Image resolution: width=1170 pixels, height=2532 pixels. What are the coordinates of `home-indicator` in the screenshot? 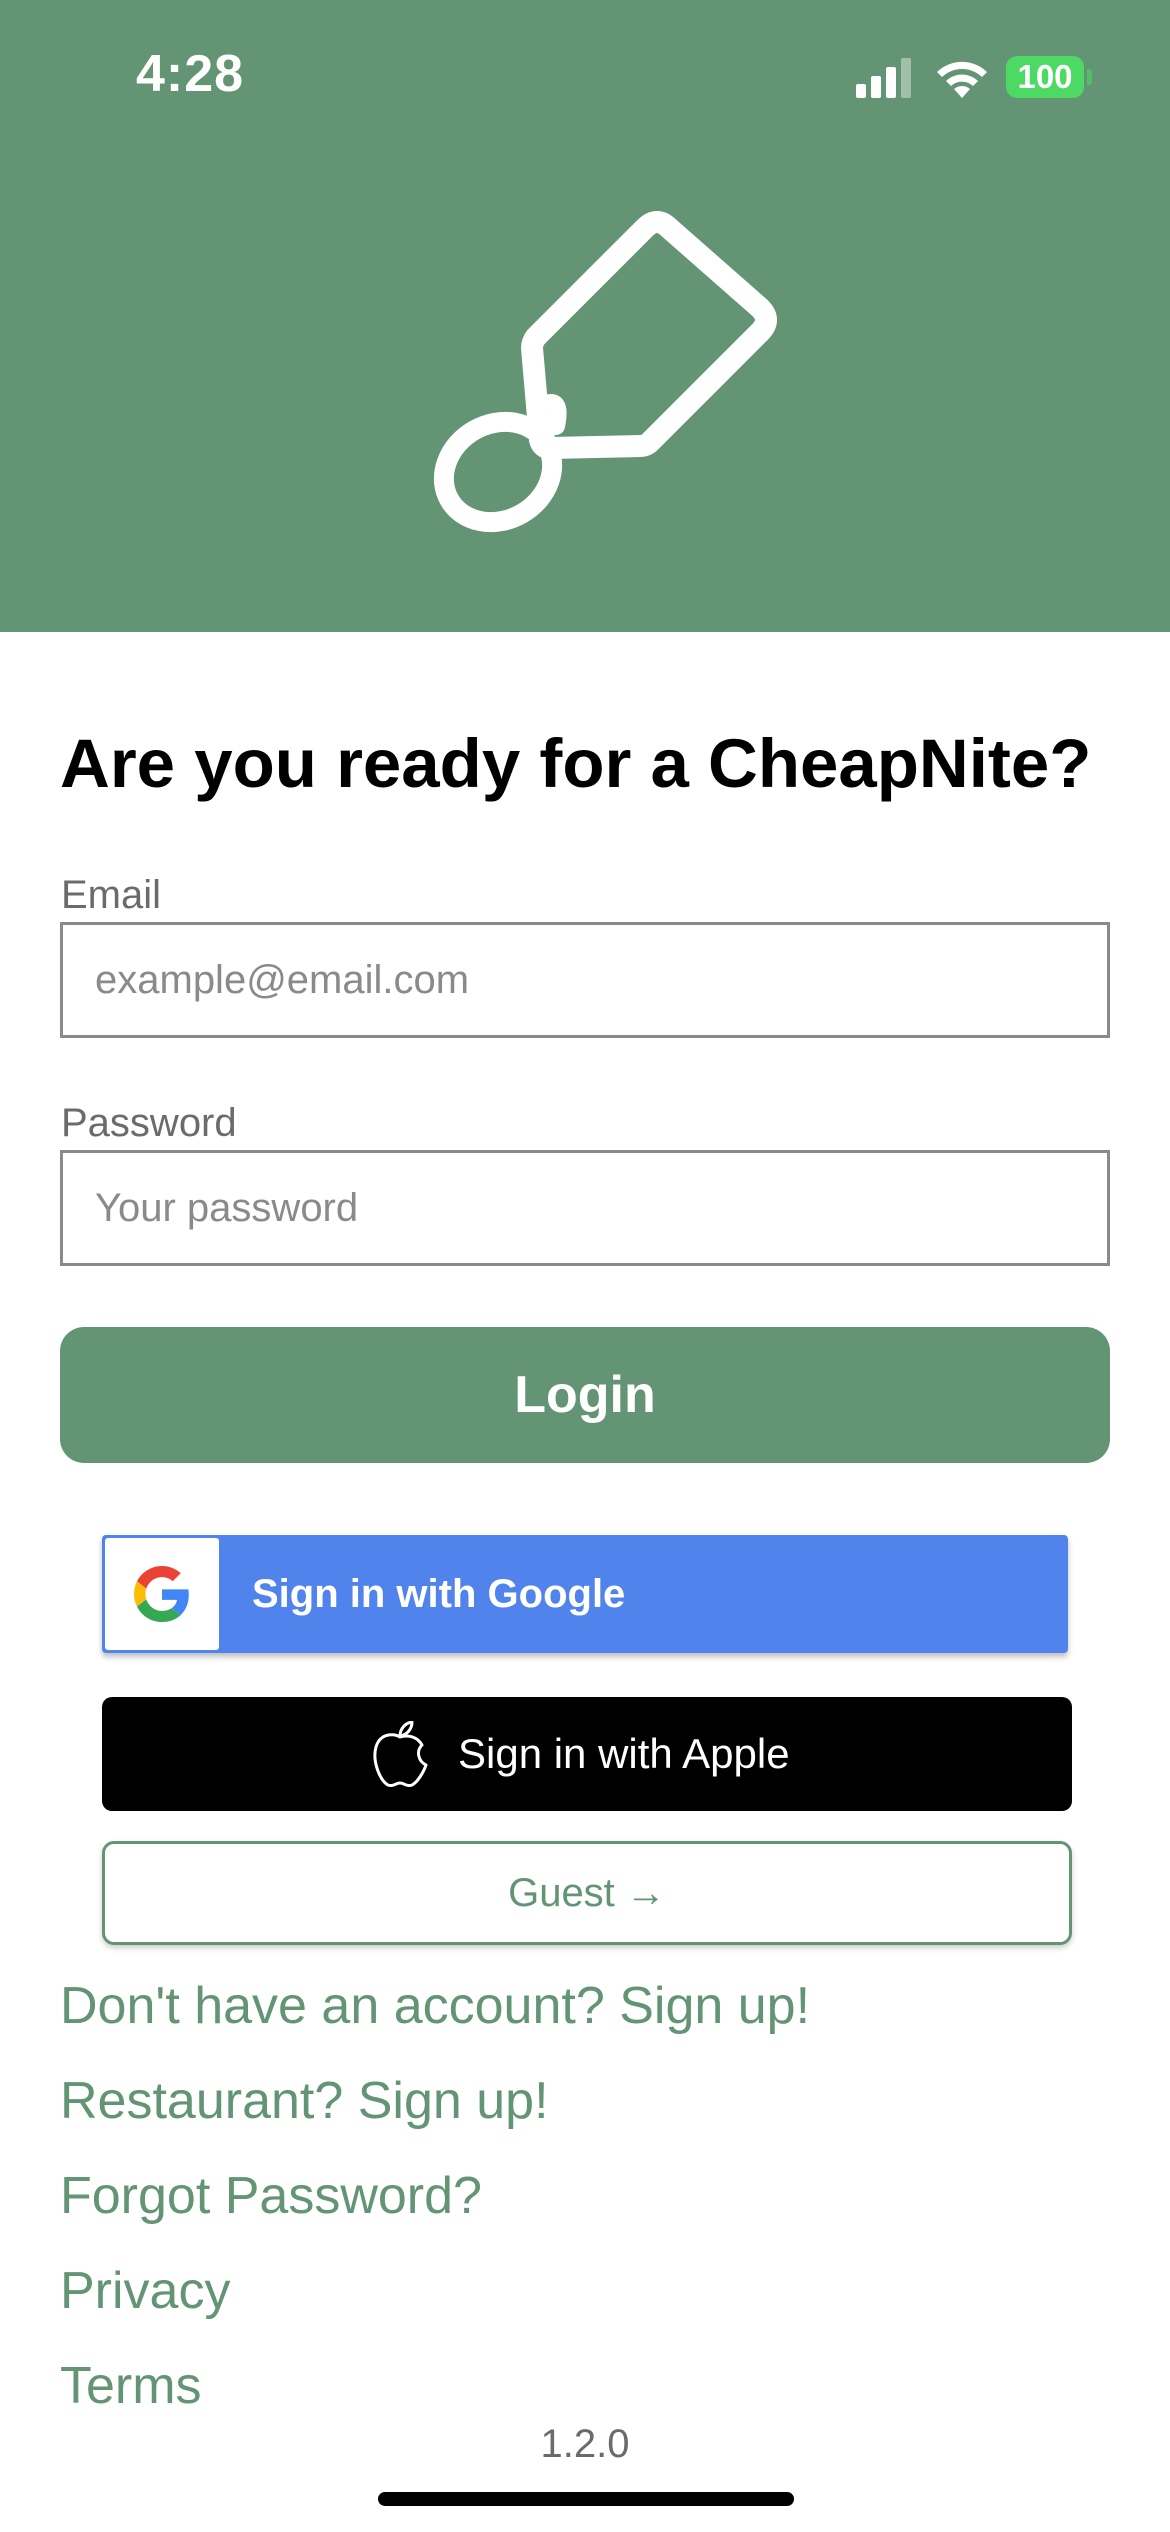 It's located at (586, 2499).